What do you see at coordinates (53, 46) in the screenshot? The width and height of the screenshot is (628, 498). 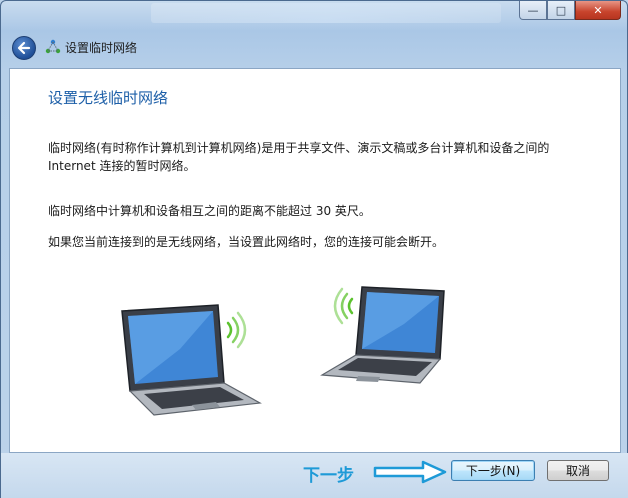 I see `network-icon` at bounding box center [53, 46].